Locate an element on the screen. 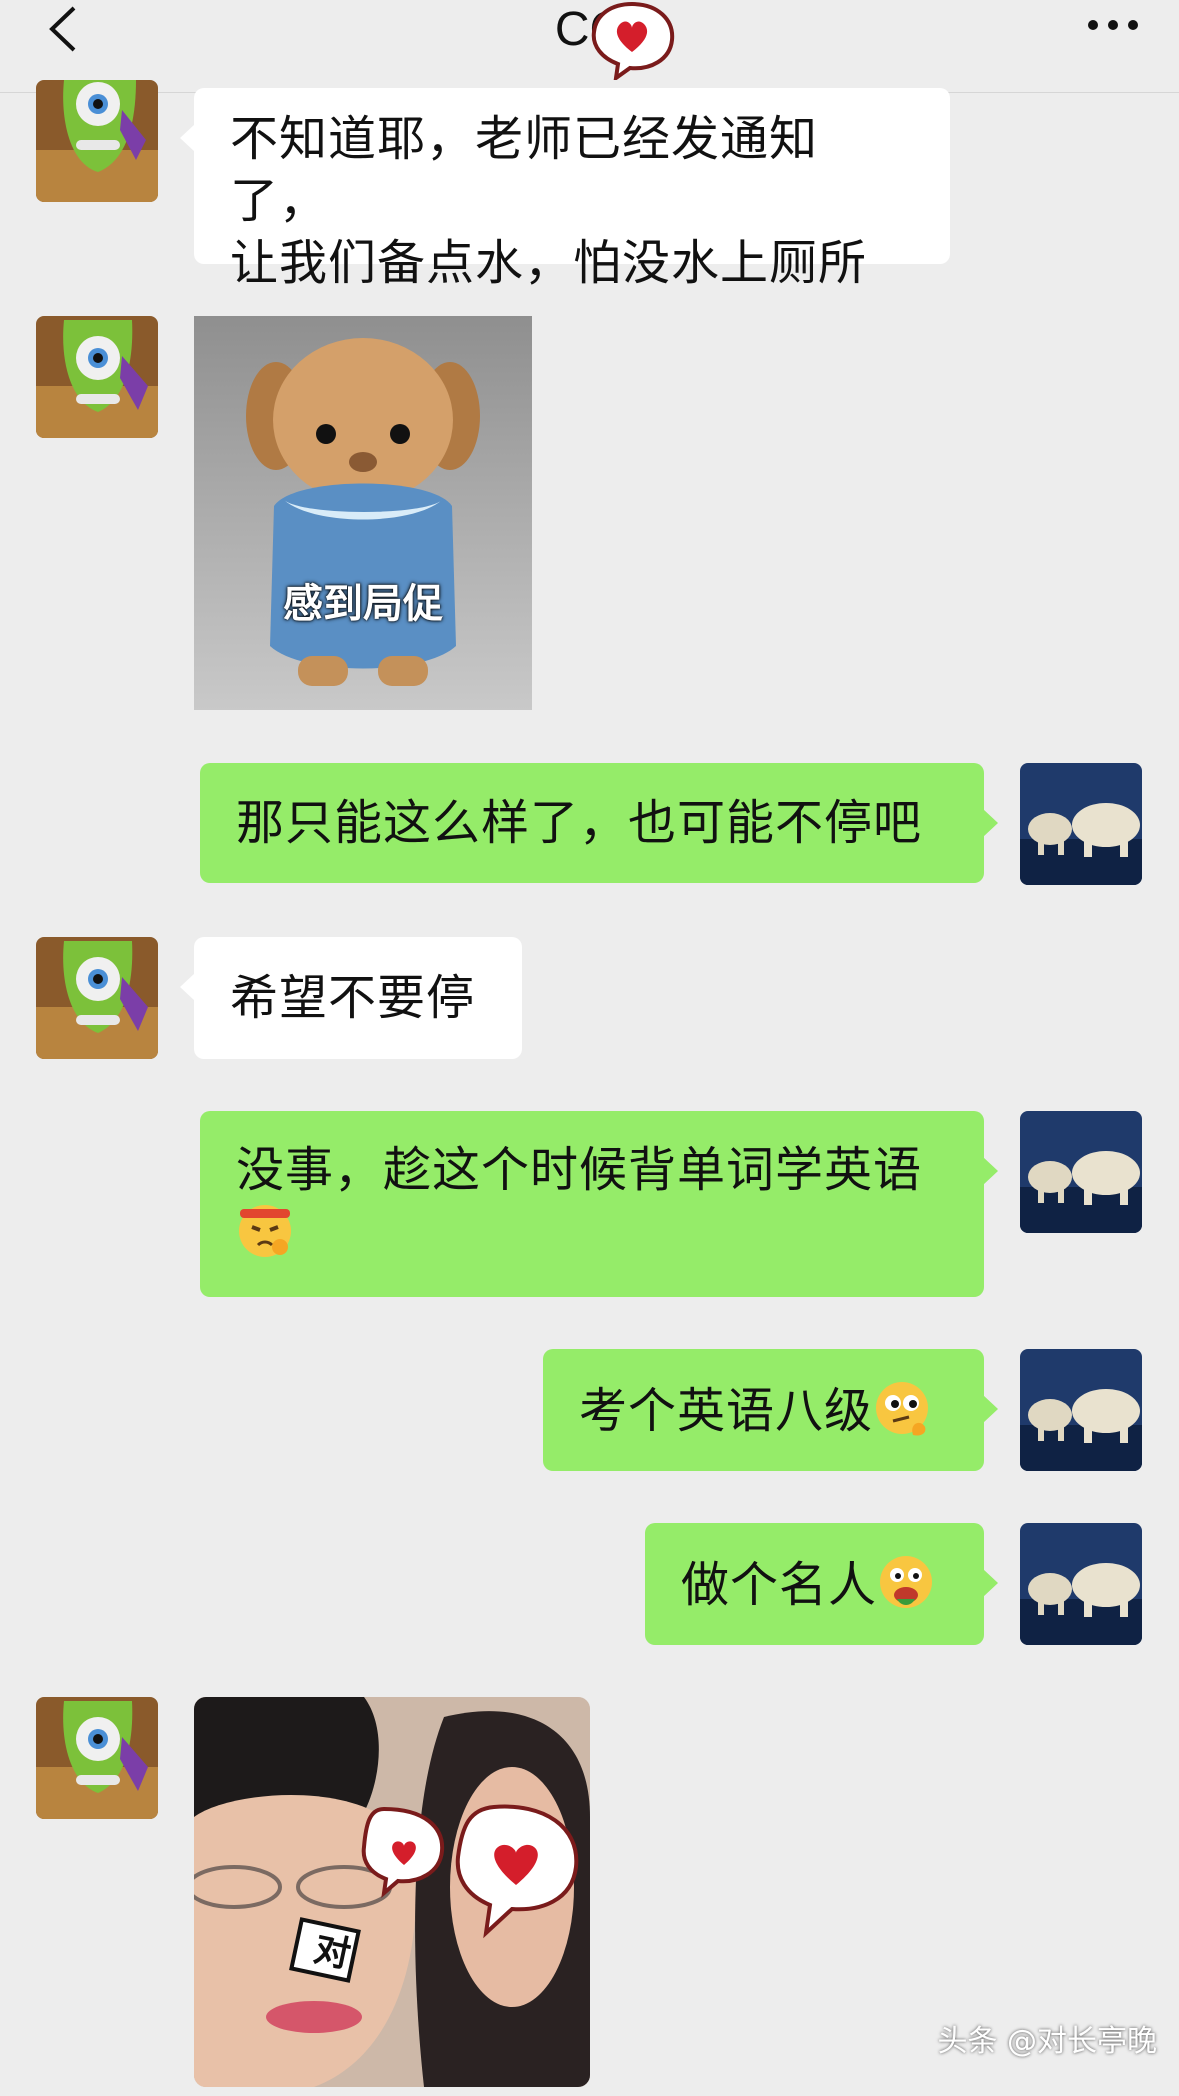 Image resolution: width=1179 pixels, height=2096 pixels. message-bubble-outgoing: 考个英语八级 is located at coordinates (770, 1410).